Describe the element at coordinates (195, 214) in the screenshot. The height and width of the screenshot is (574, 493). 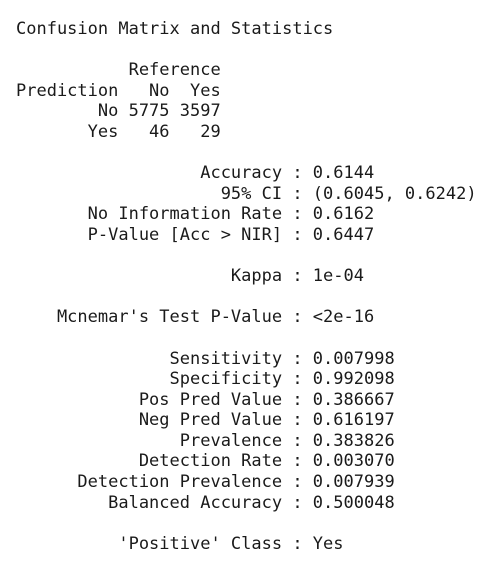
I see `stat-no-information-rate: No Information Rate : 0.6162` at that location.